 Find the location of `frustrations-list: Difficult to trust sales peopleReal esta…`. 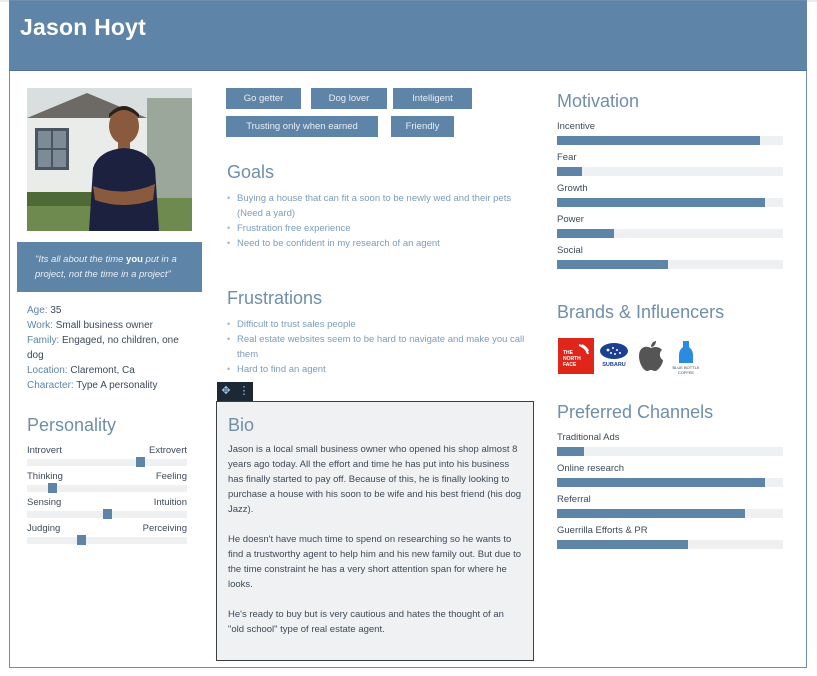

frustrations-list: Difficult to trust sales peopleReal esta… is located at coordinates (377, 347).